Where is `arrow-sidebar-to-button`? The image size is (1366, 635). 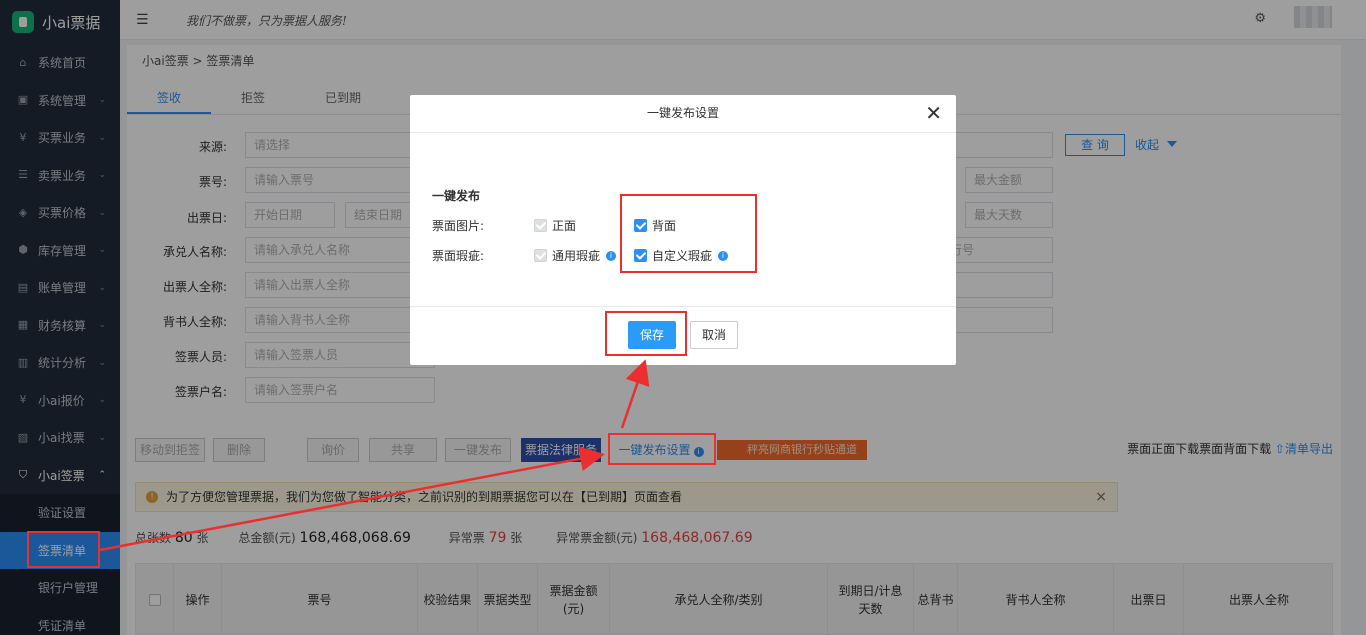
arrow-sidebar-to-button is located at coordinates (352, 499).